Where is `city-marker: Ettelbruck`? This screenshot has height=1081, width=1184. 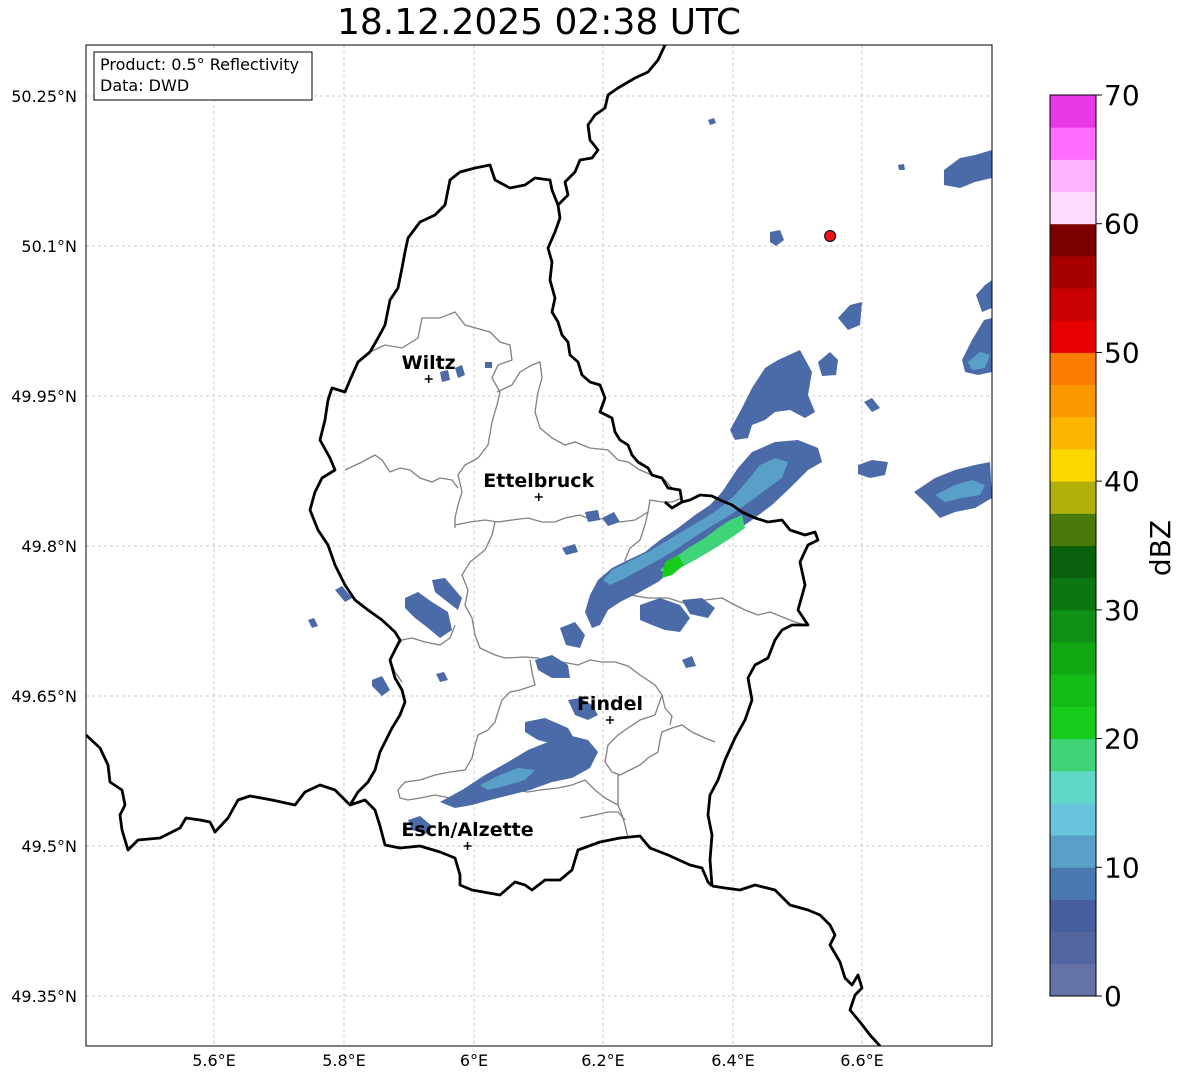 city-marker: Ettelbruck is located at coordinates (539, 485).